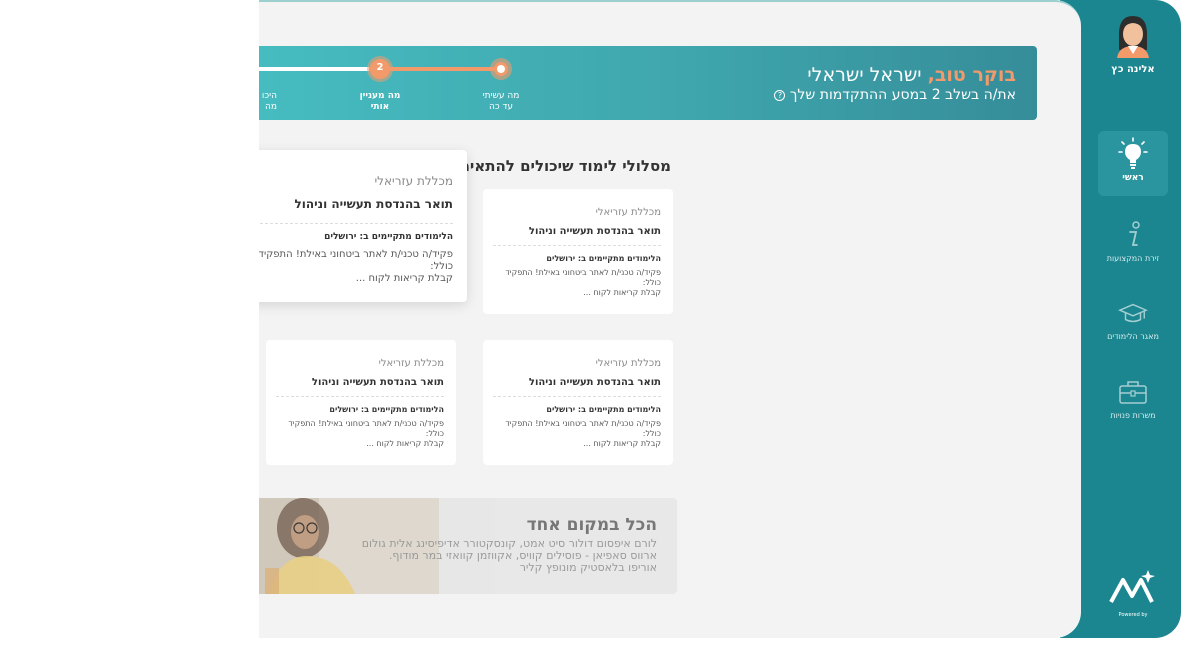  What do you see at coordinates (1133, 69) in the screenshot?
I see `user-name: אלינה כץ` at bounding box center [1133, 69].